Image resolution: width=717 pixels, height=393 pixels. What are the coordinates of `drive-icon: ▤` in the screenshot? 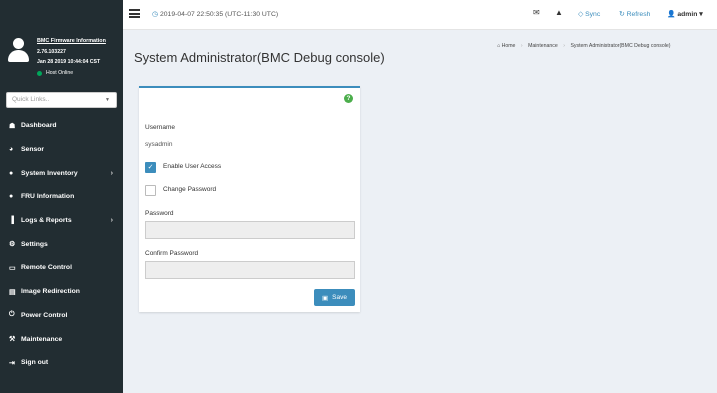 It's located at (12, 292).